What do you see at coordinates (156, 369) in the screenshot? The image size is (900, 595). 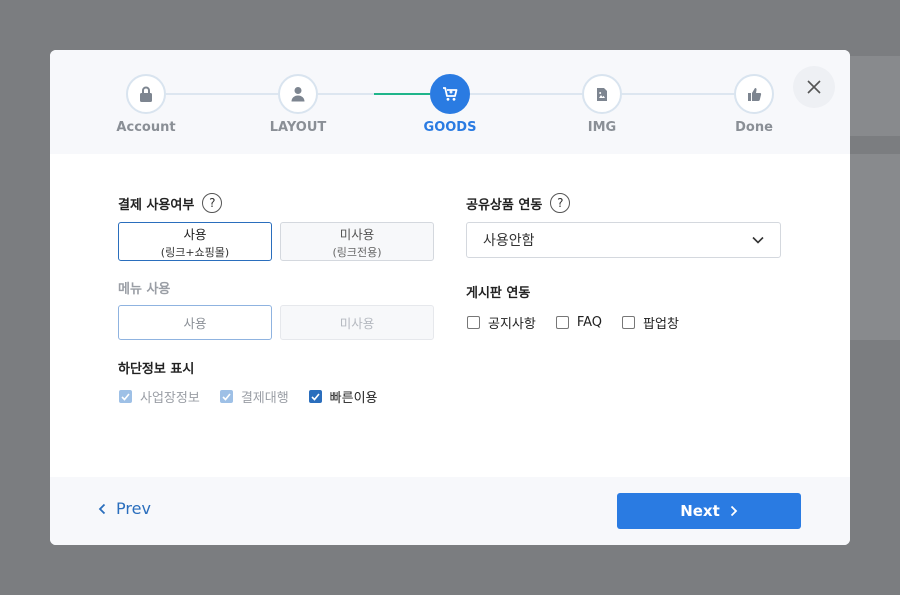 I see `footer-info-label: 하단정보 표시` at bounding box center [156, 369].